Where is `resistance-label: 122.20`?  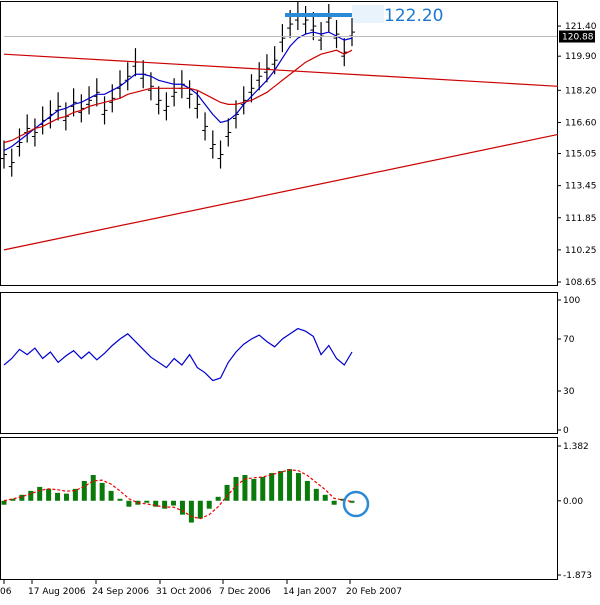 resistance-label: 122.20 is located at coordinates (413, 16).